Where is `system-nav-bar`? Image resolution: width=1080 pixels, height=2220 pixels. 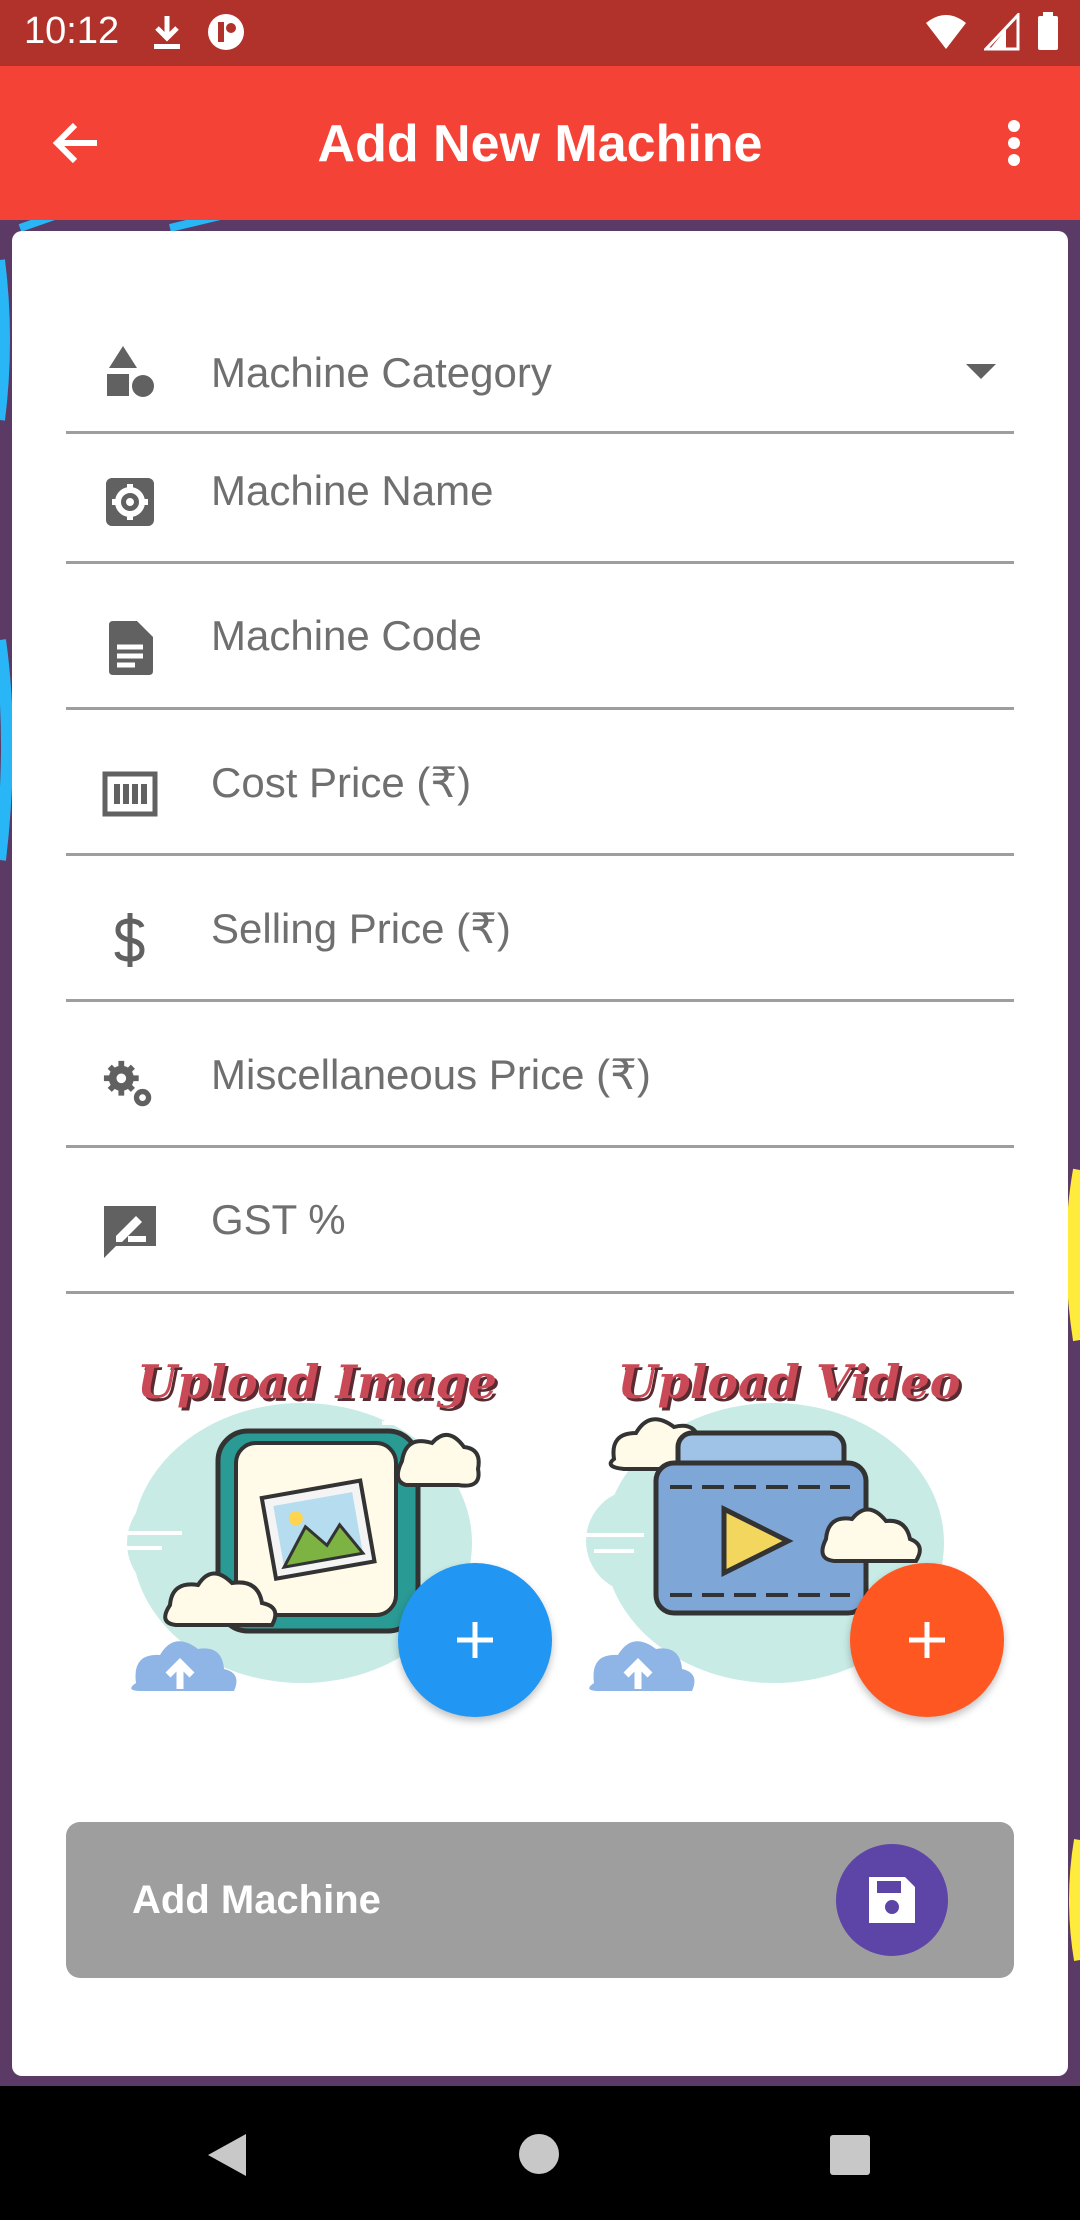
system-nav-bar is located at coordinates (540, 2153).